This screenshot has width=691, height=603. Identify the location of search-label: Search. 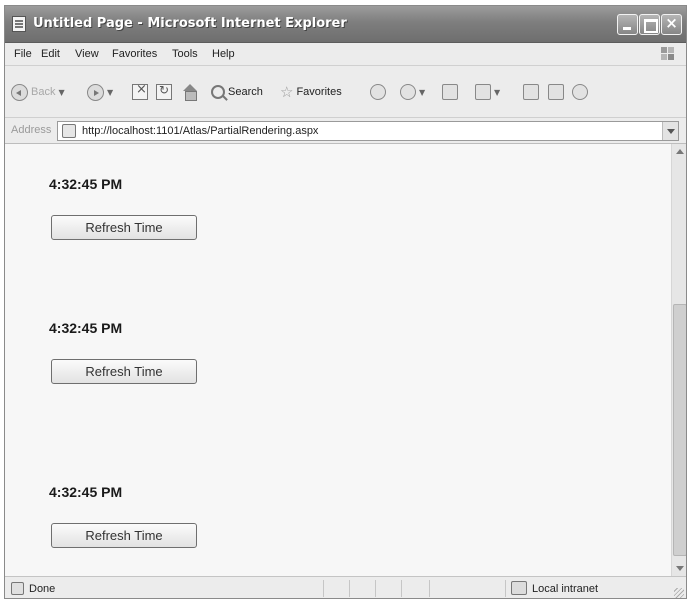
(245, 92).